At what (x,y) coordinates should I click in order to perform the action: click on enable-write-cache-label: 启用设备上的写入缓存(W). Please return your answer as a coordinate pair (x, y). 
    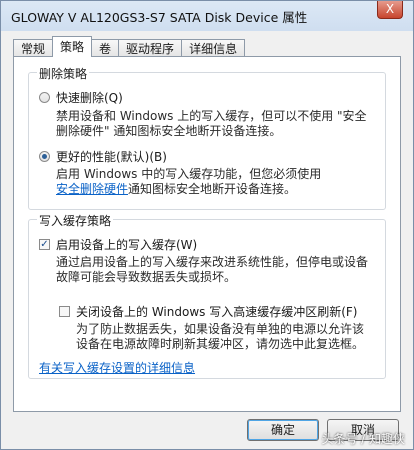
    Looking at the image, I should click on (127, 245).